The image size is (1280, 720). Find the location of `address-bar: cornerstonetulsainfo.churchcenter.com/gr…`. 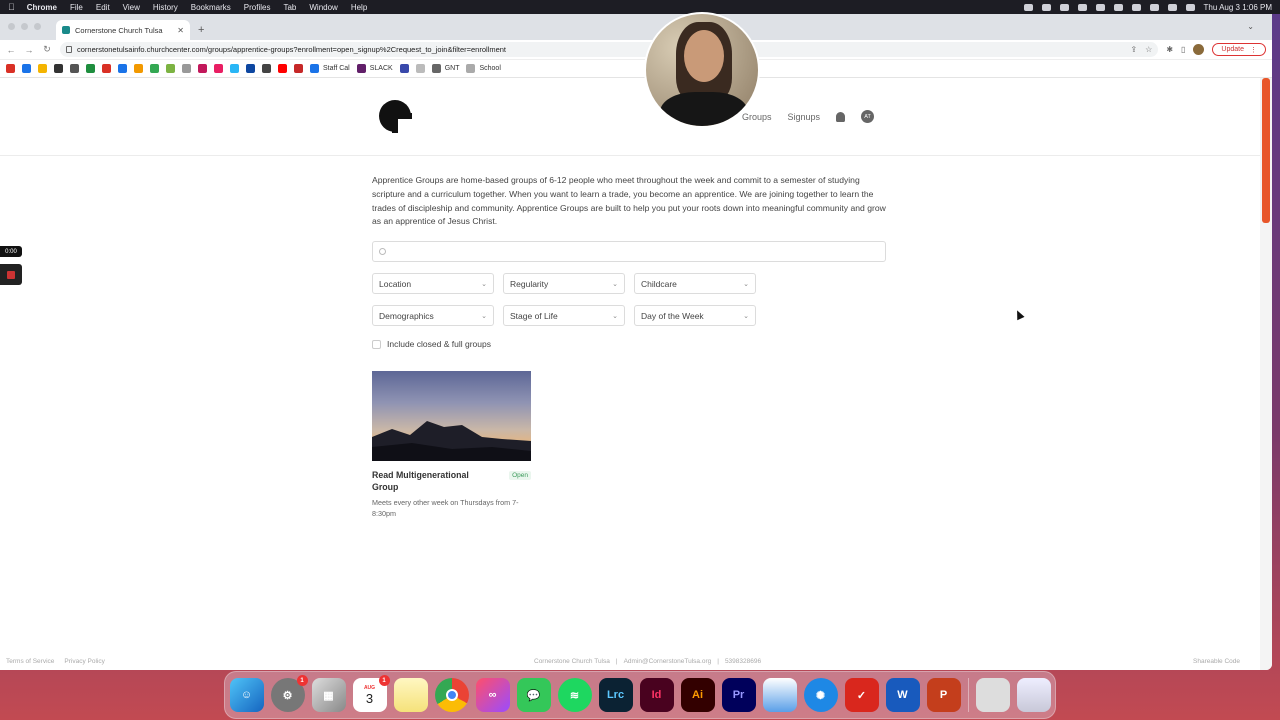

address-bar: cornerstonetulsainfo.churchcenter.com/gr… is located at coordinates (609, 49).